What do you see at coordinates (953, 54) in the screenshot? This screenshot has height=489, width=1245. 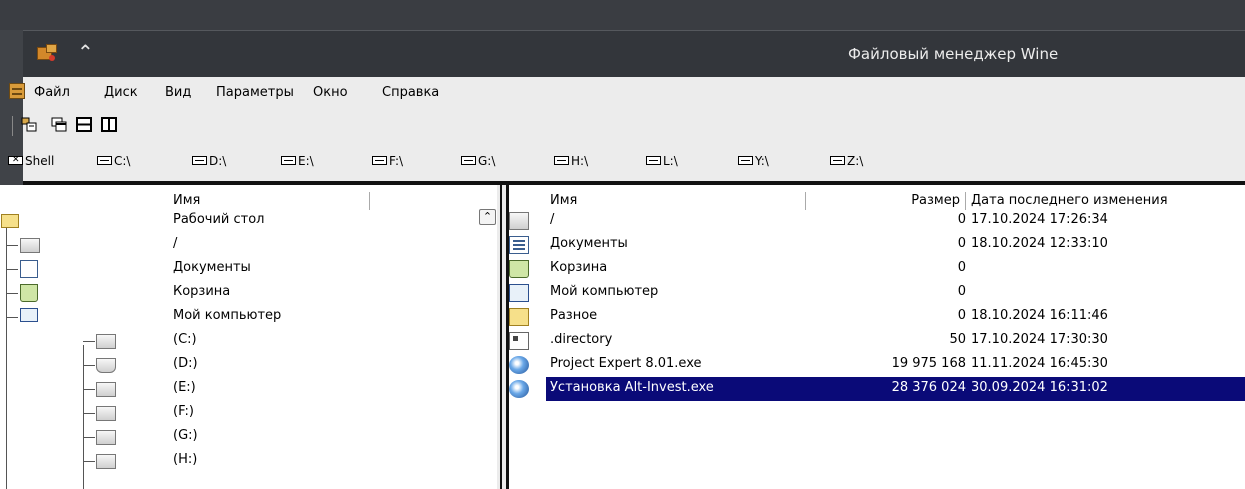 I see `window-title: Файловый менеджер Wine` at bounding box center [953, 54].